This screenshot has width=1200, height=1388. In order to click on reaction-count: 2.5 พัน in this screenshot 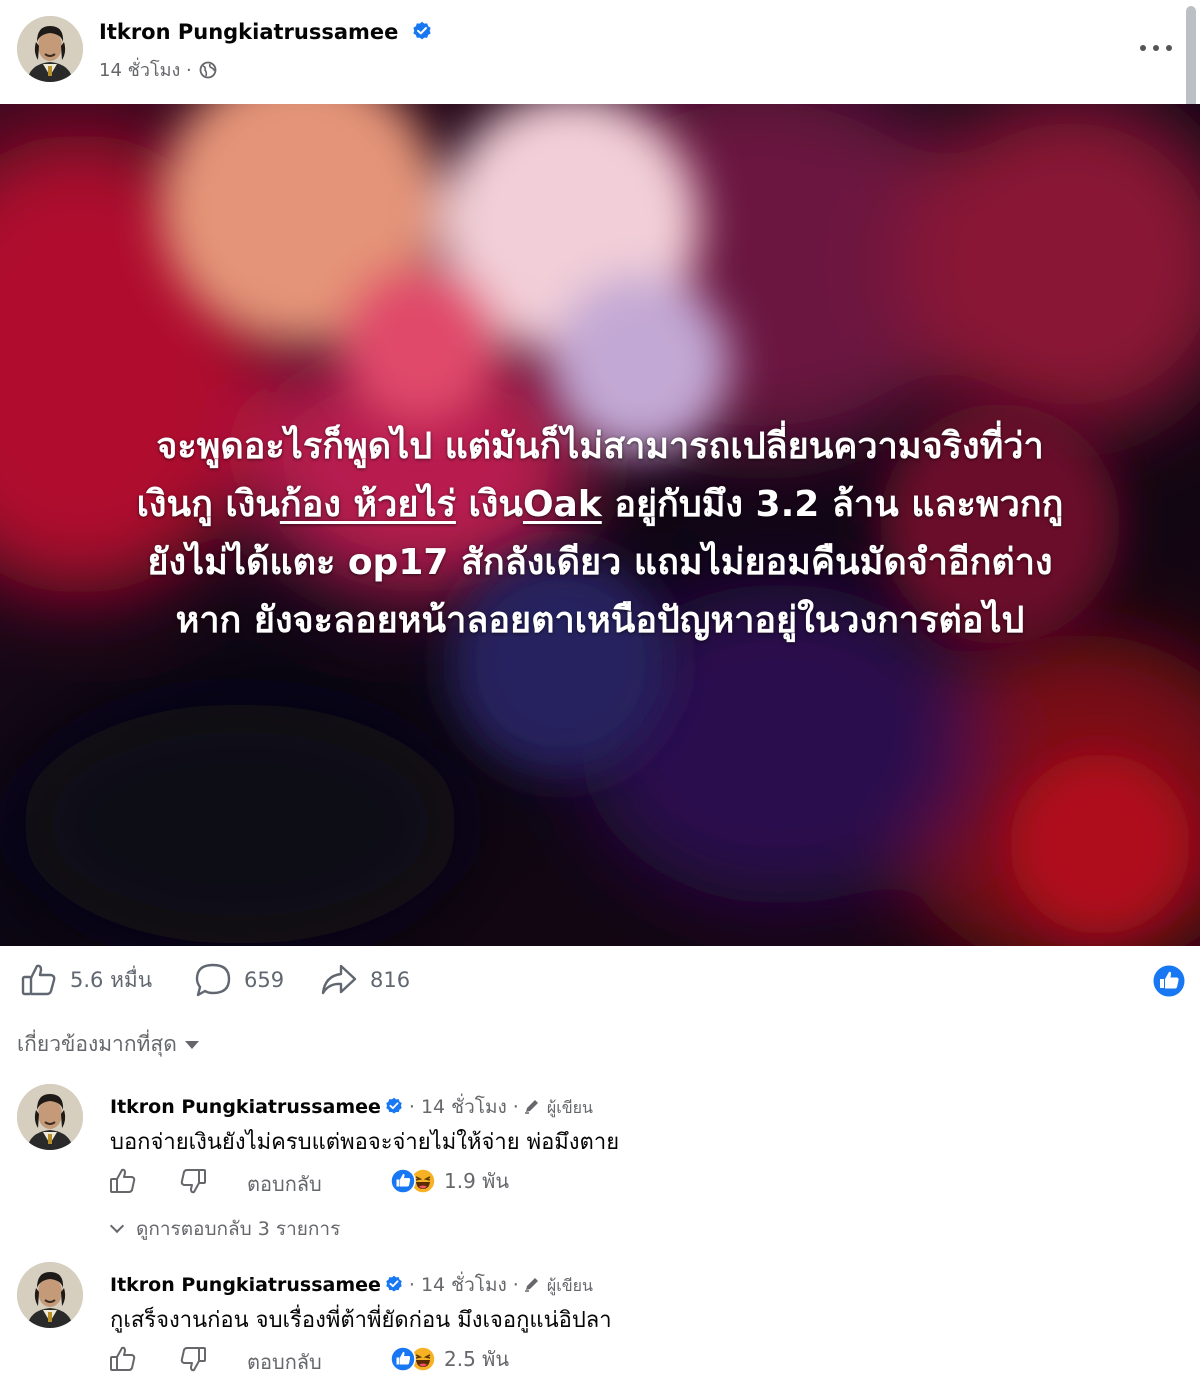, I will do `click(476, 1359)`.